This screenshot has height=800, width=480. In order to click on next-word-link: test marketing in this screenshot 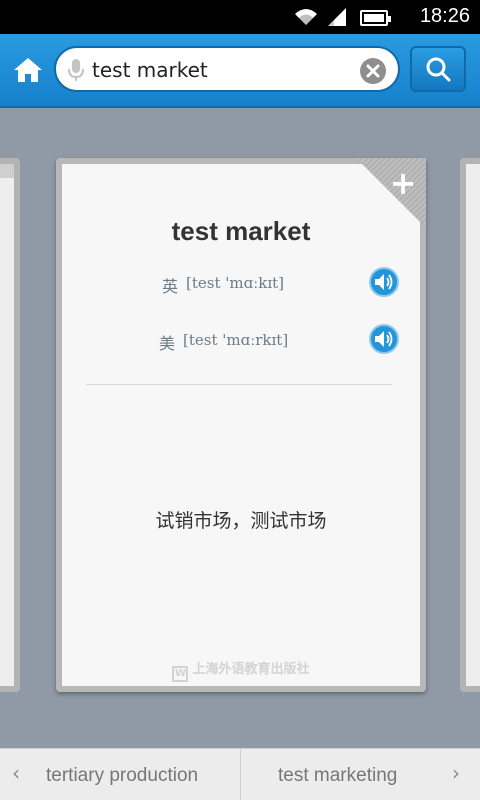, I will do `click(337, 776)`.